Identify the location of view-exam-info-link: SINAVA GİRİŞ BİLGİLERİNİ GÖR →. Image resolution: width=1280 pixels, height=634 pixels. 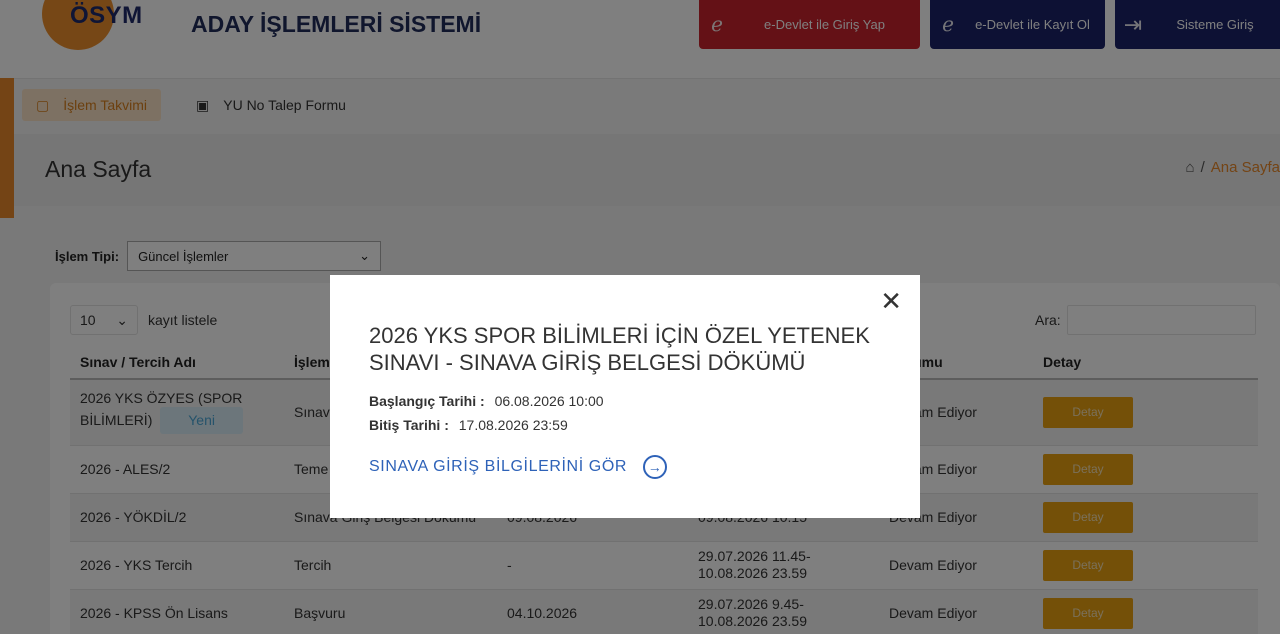
(518, 467).